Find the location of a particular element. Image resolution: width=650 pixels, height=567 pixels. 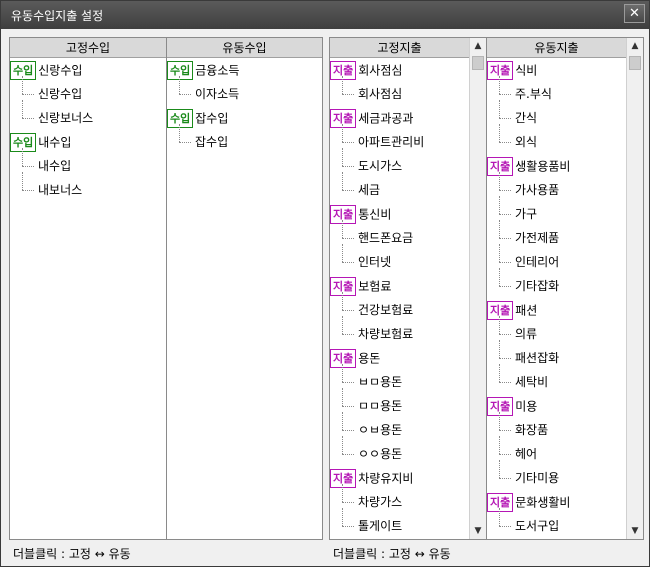

subcategory-node: 아파트관리비 is located at coordinates (408, 139).